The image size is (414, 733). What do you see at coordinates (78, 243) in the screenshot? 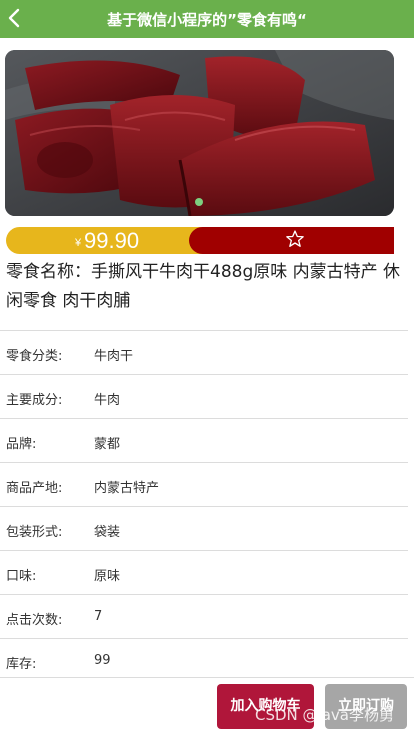
I see `price-currency: ¥` at bounding box center [78, 243].